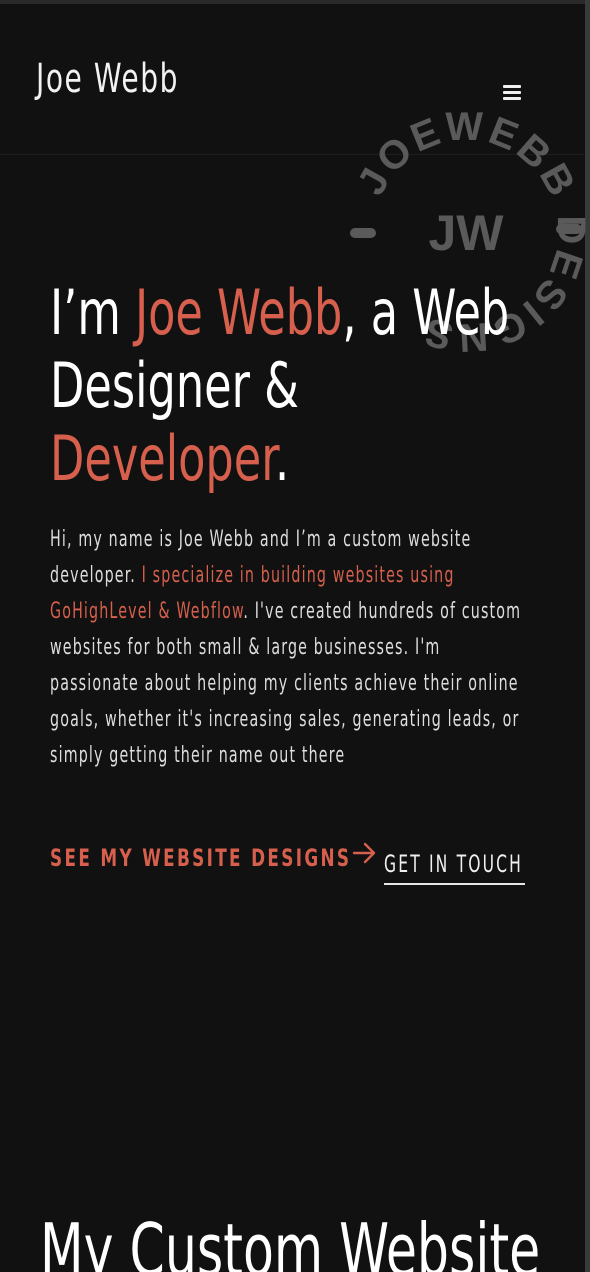 Image resolution: width=590 pixels, height=1272 pixels. What do you see at coordinates (92, 312) in the screenshot?
I see `hero-title-prefix: I’m` at bounding box center [92, 312].